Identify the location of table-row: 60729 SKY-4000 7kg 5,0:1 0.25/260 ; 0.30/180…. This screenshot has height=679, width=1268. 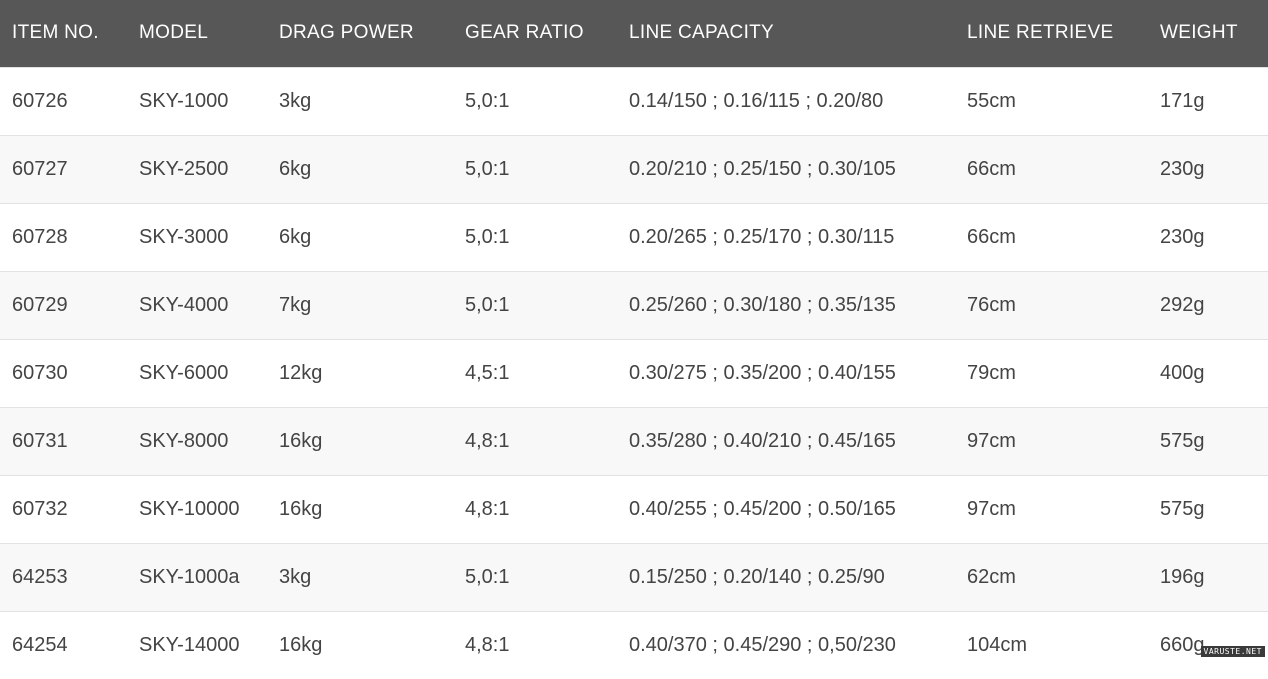
(634, 304).